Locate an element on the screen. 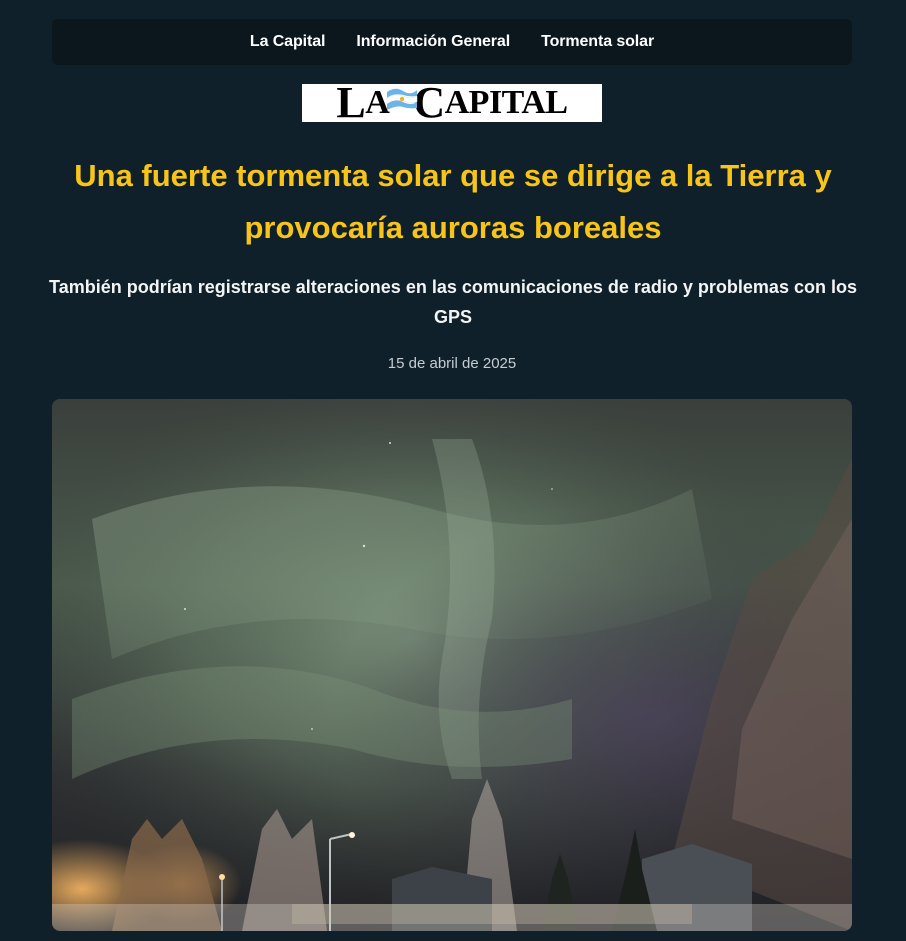  site-logo-wordmark: LA C APITAL is located at coordinates (452, 103).